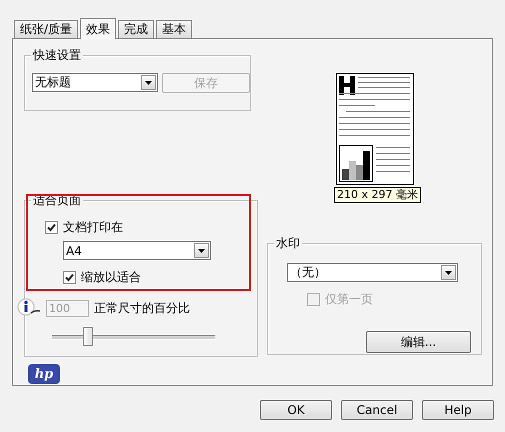 This screenshot has height=432, width=505. What do you see at coordinates (288, 243) in the screenshot?
I see `group-title: 水印` at bounding box center [288, 243].